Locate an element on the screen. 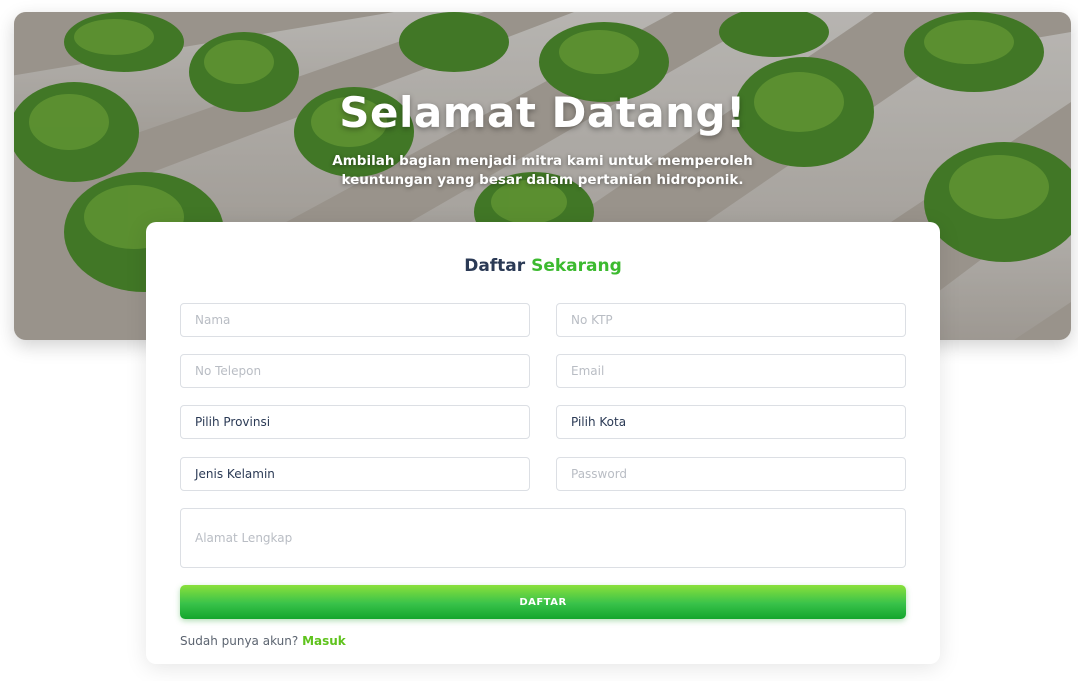 The width and height of the screenshot is (1078, 681). login-prompt-text: Sudah punya akun? is located at coordinates (239, 641).